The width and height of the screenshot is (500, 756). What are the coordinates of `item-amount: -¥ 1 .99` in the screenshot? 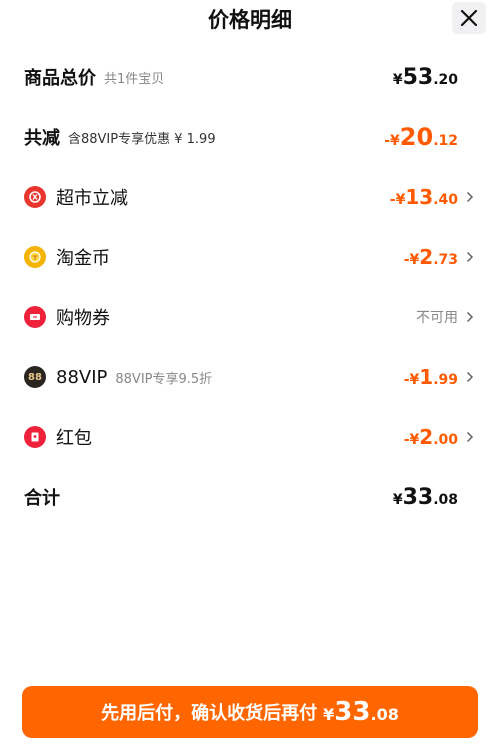 It's located at (430, 377).